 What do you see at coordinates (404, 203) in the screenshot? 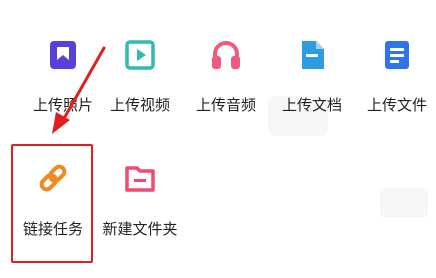
I see `background-placeholder` at bounding box center [404, 203].